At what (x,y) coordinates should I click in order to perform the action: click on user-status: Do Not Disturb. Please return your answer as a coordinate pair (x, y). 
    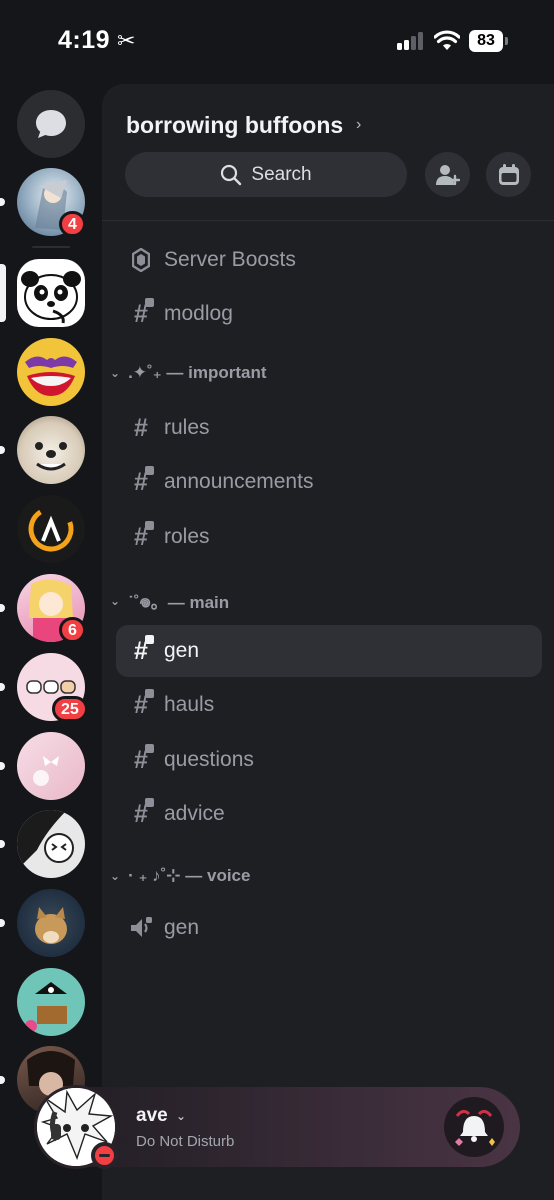
    Looking at the image, I should click on (185, 1141).